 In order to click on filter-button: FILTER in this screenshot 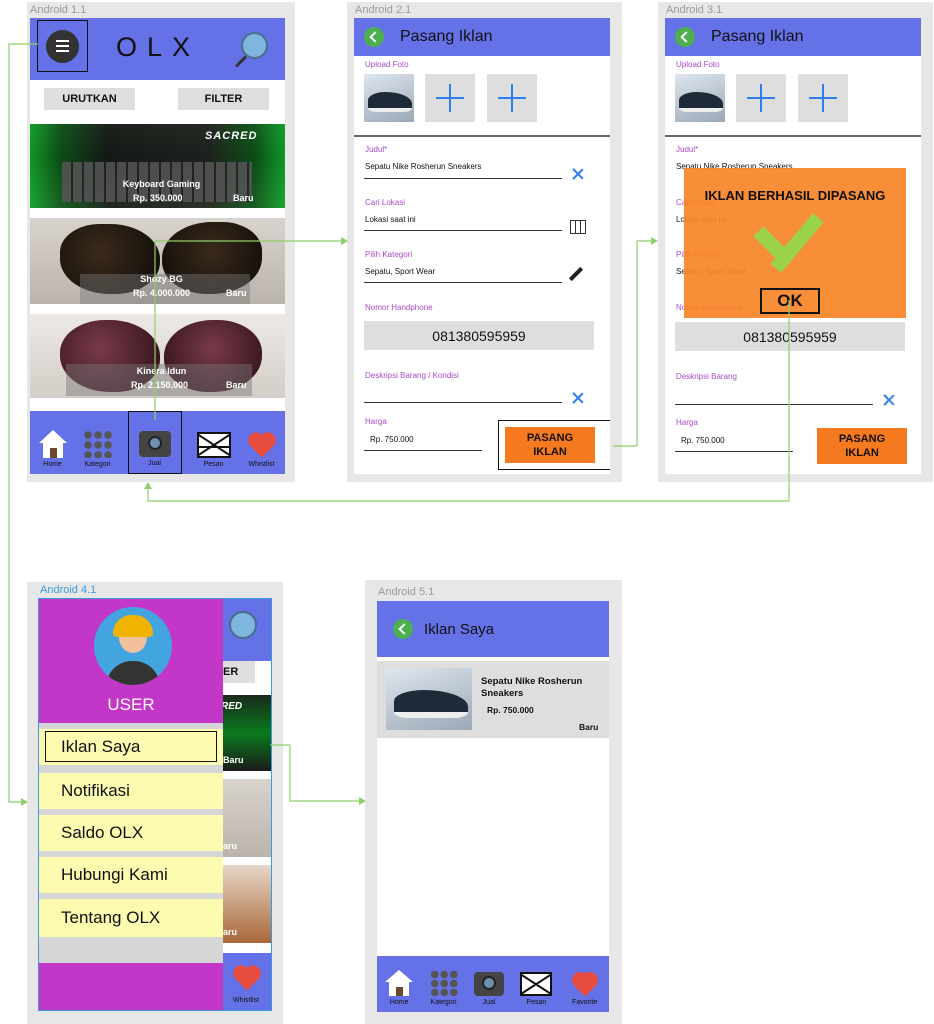, I will do `click(223, 99)`.